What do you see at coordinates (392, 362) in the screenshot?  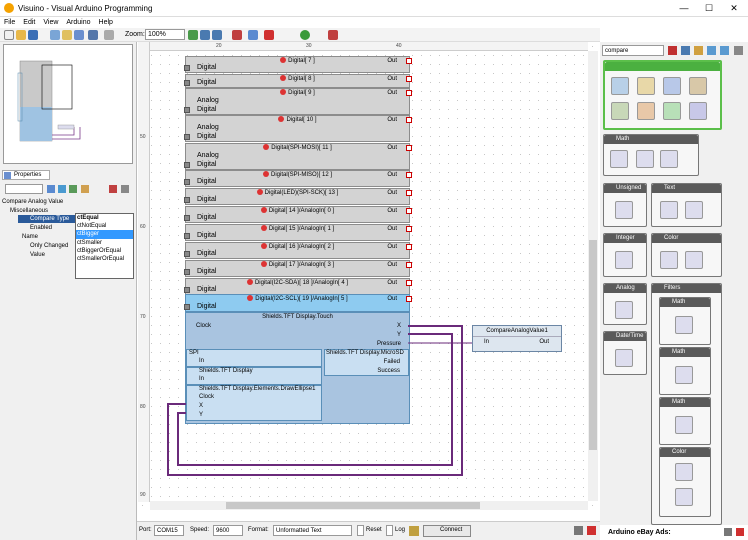 I see `microsd-failed-pin: Failed` at bounding box center [392, 362].